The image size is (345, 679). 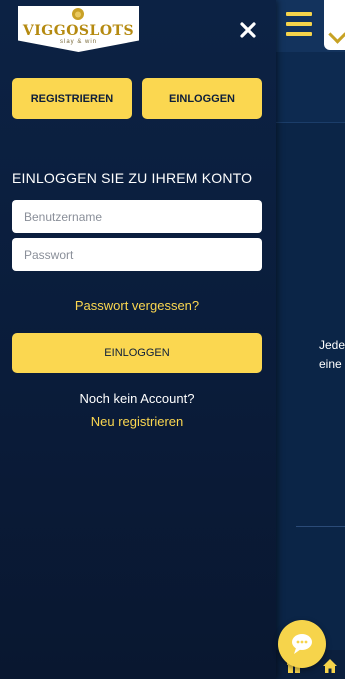 I want to click on logo-wordmark: VIGGOSLOTS, so click(x=78, y=31).